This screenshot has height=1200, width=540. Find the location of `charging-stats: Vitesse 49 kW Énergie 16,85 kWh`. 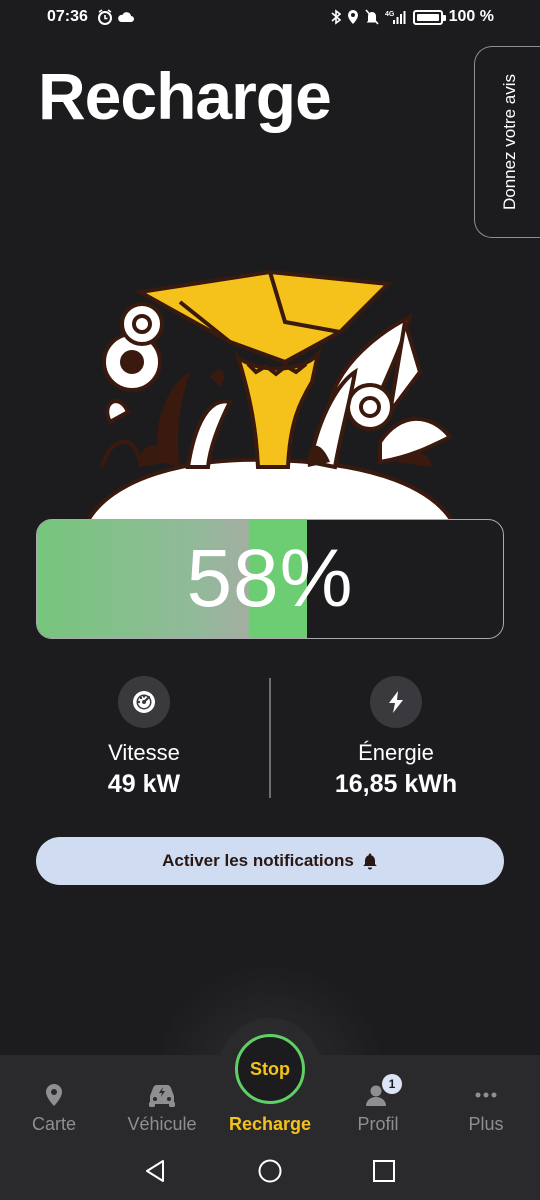

charging-stats: Vitesse 49 kW Énergie 16,85 kWh is located at coordinates (270, 738).